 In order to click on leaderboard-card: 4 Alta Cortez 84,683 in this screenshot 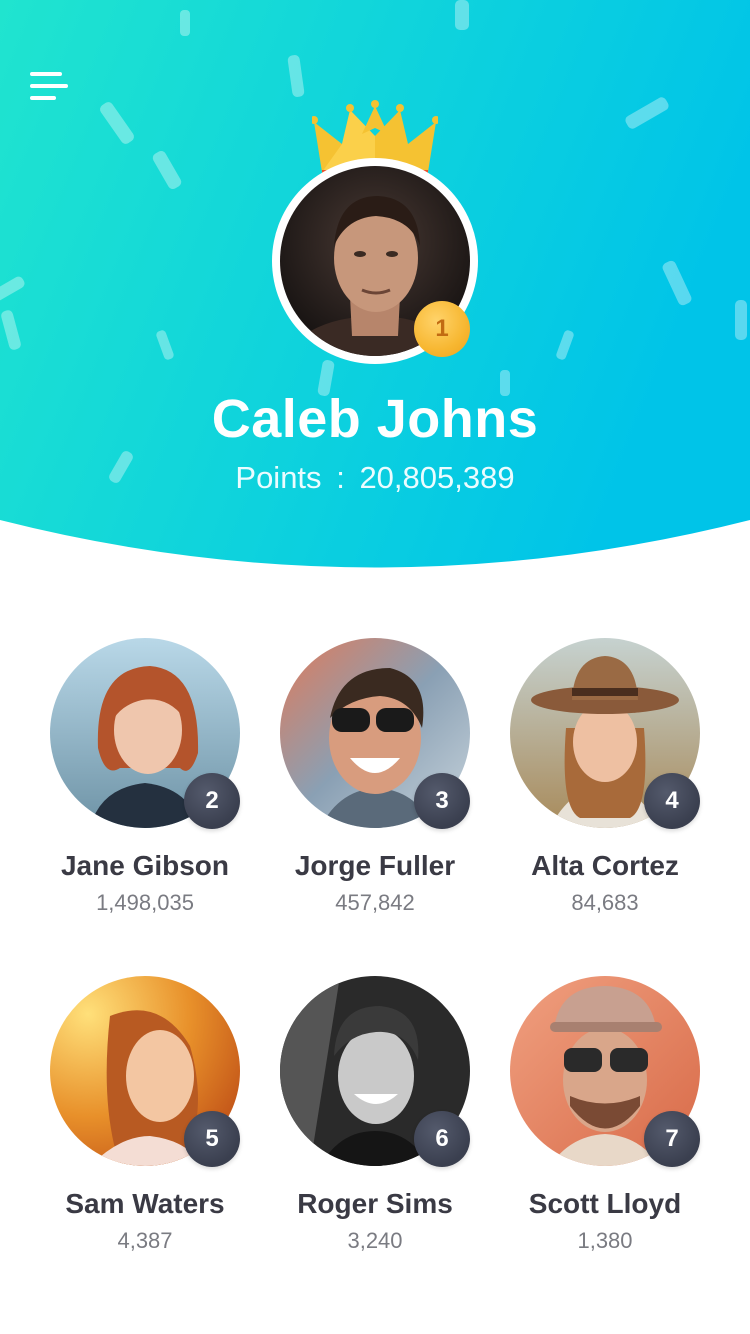, I will do `click(605, 783)`.